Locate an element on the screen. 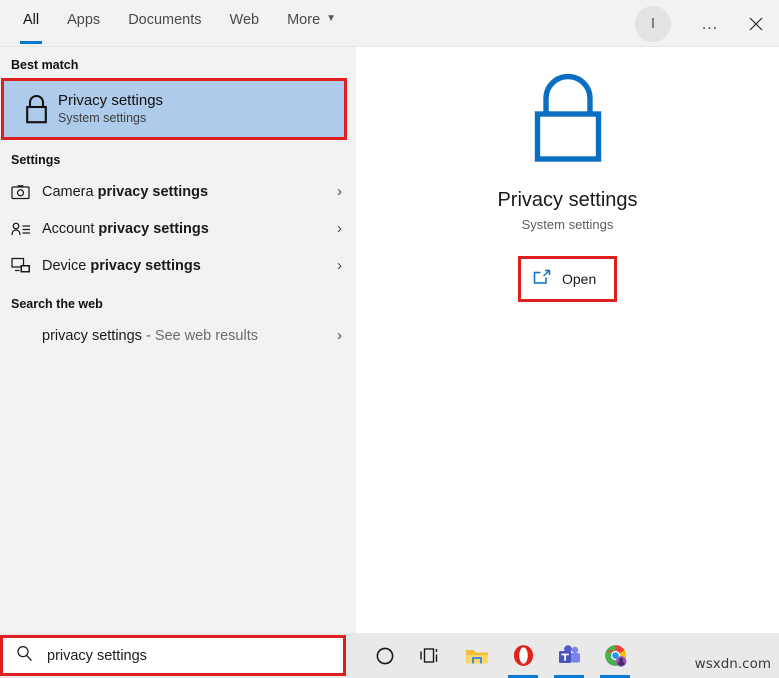  tab-documents-label: Documents is located at coordinates (165, 20).